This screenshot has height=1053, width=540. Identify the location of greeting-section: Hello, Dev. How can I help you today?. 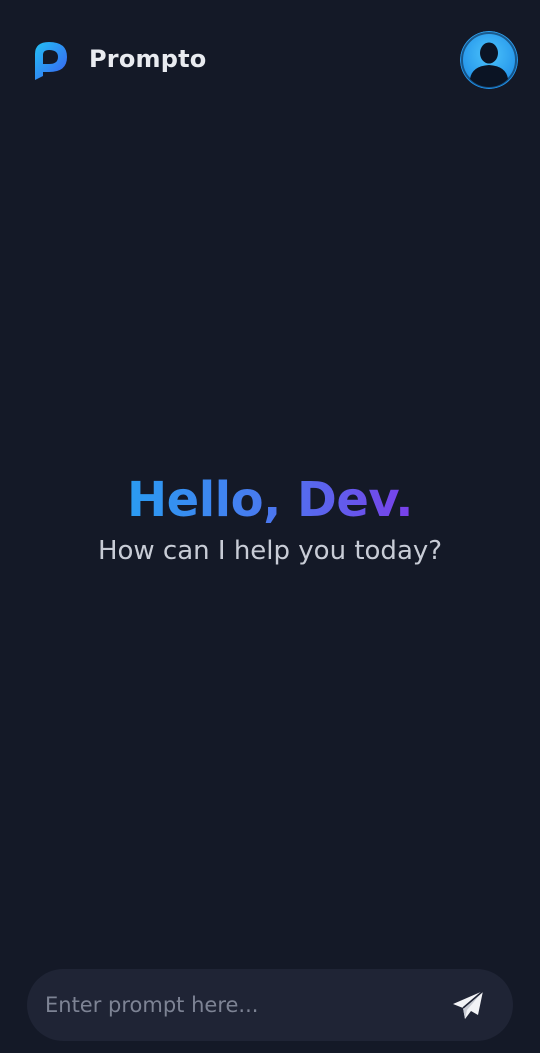
(270, 519).